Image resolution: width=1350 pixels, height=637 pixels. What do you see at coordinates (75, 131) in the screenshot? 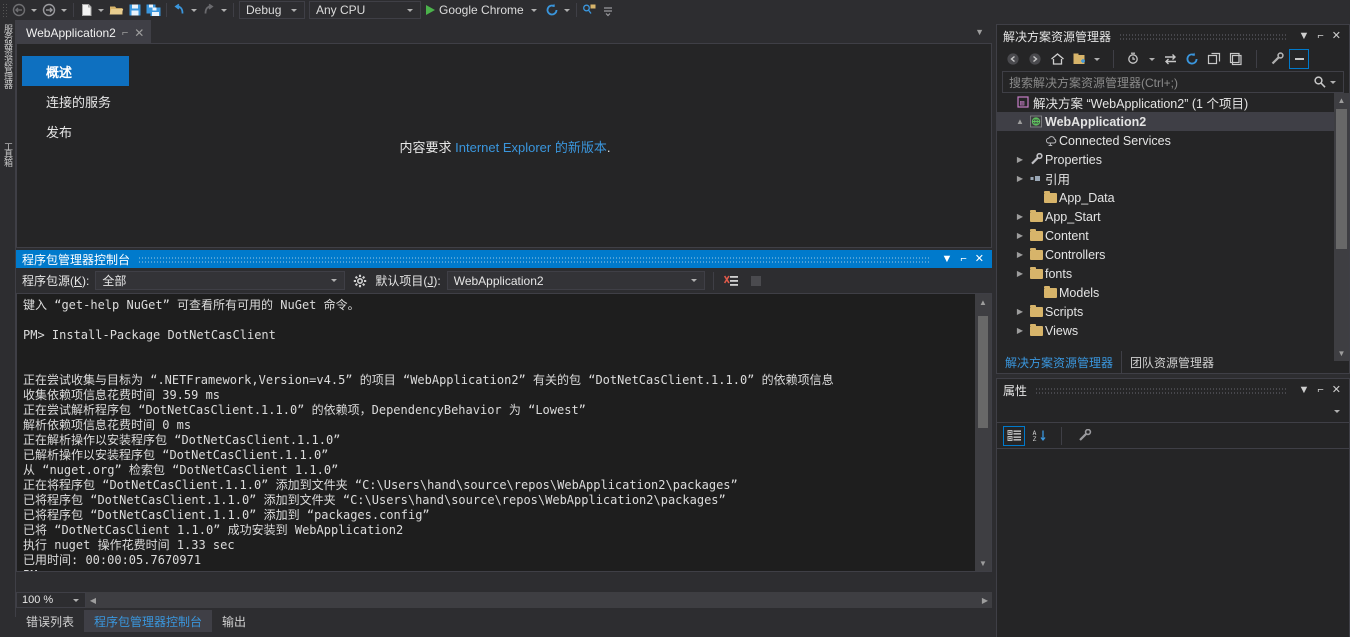
I see `overview-nav-item-publish: 发布` at bounding box center [75, 131].